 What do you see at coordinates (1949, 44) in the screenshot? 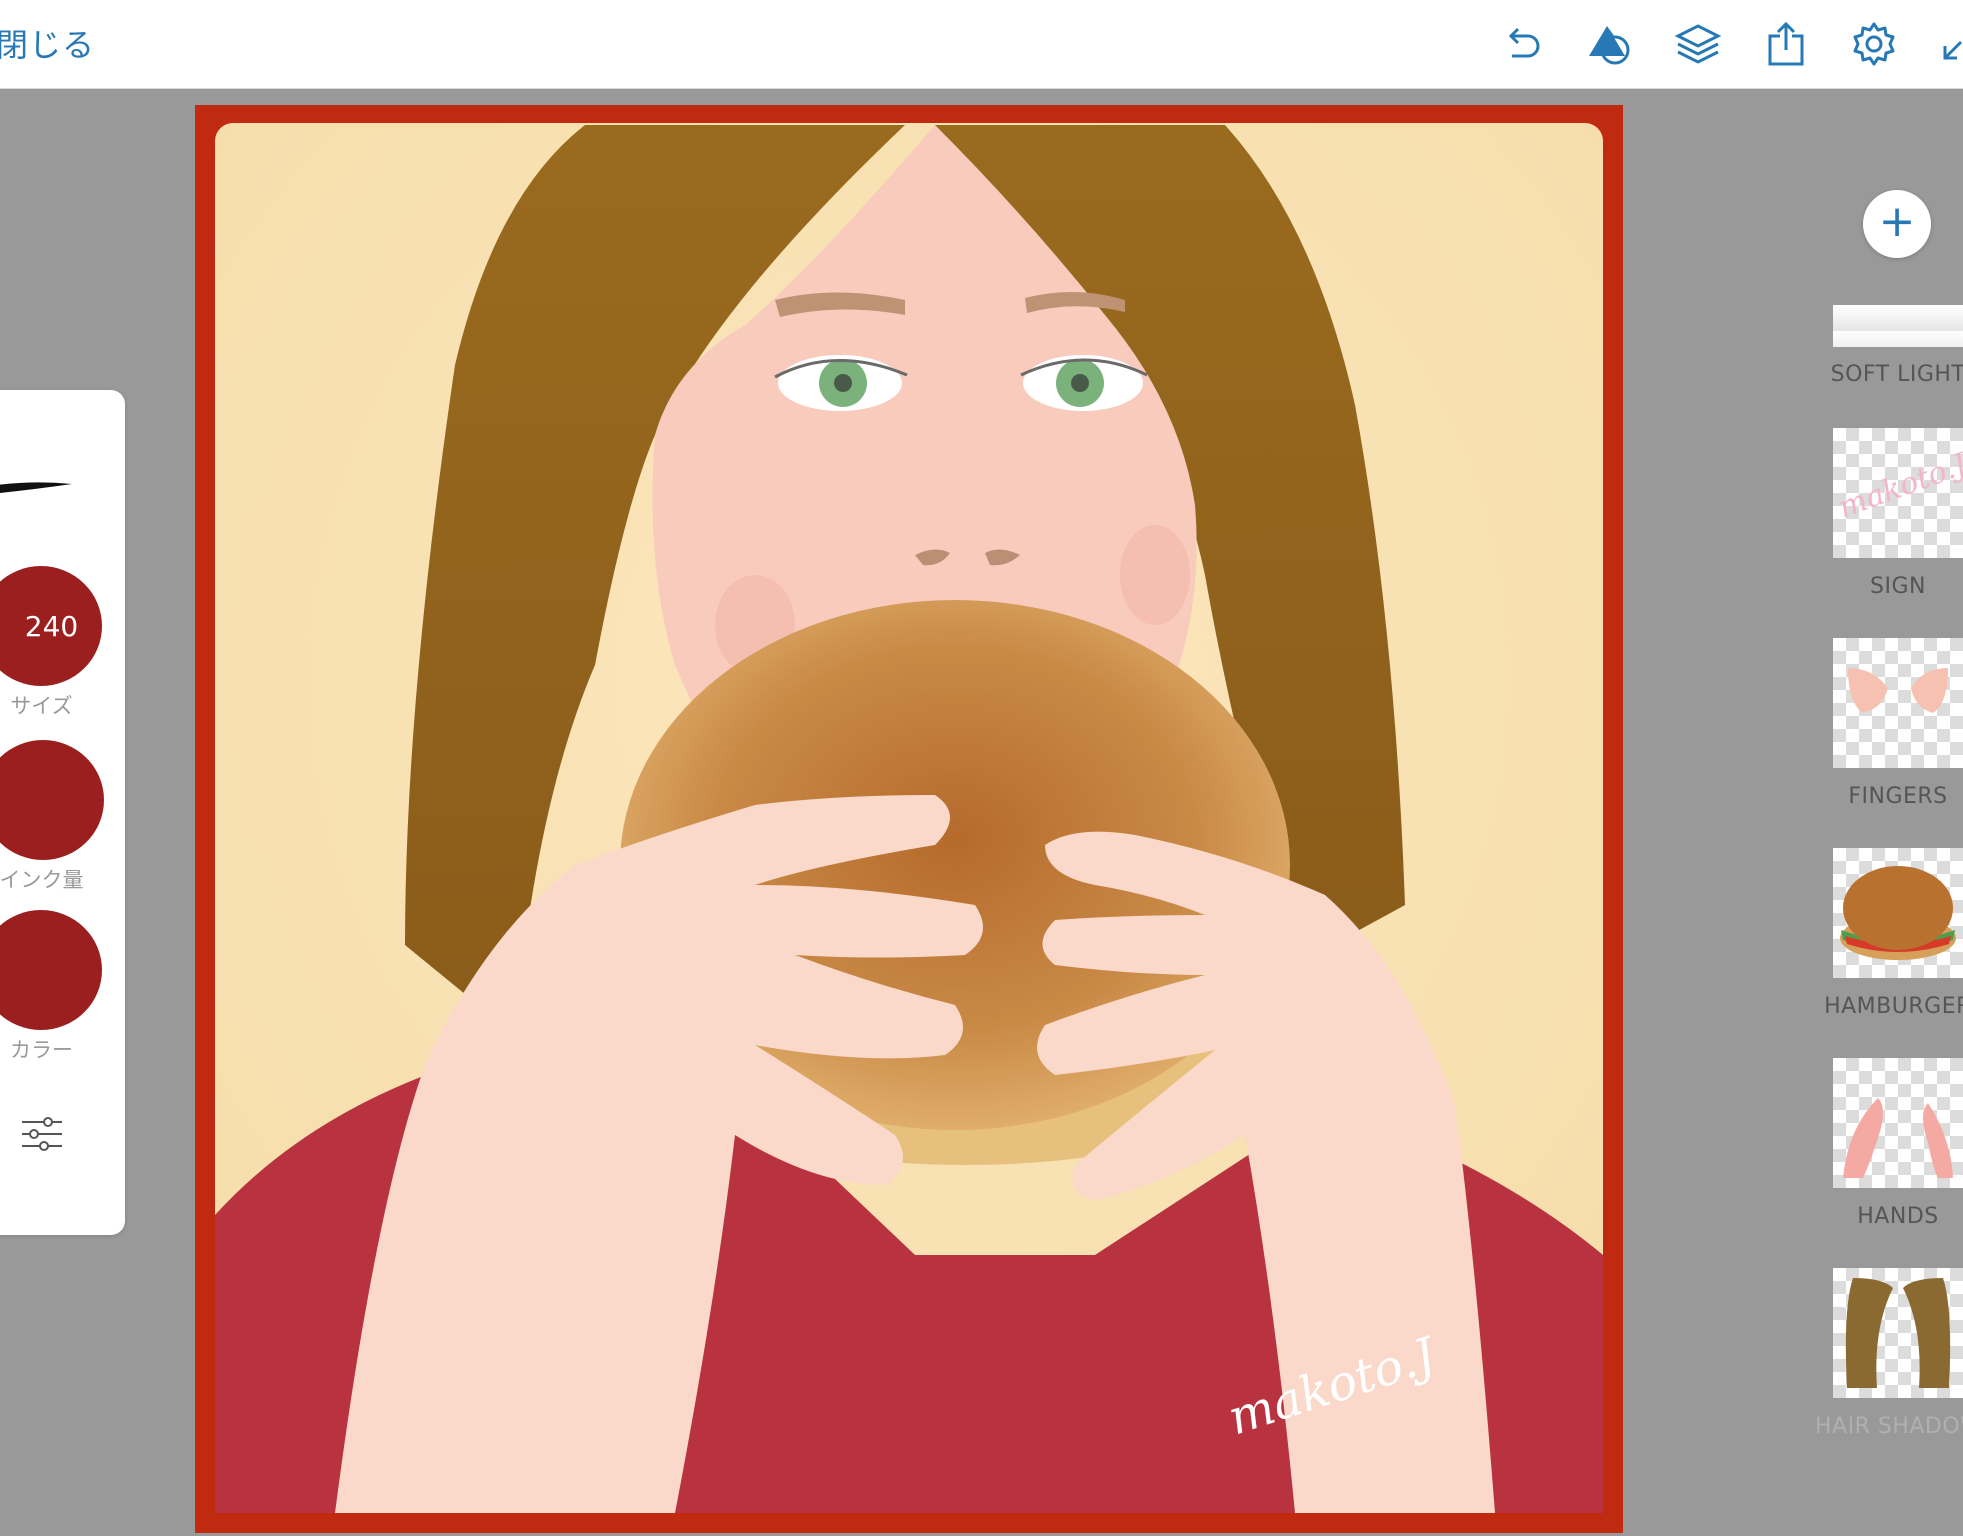
I see `collapse-arrow-icon` at bounding box center [1949, 44].